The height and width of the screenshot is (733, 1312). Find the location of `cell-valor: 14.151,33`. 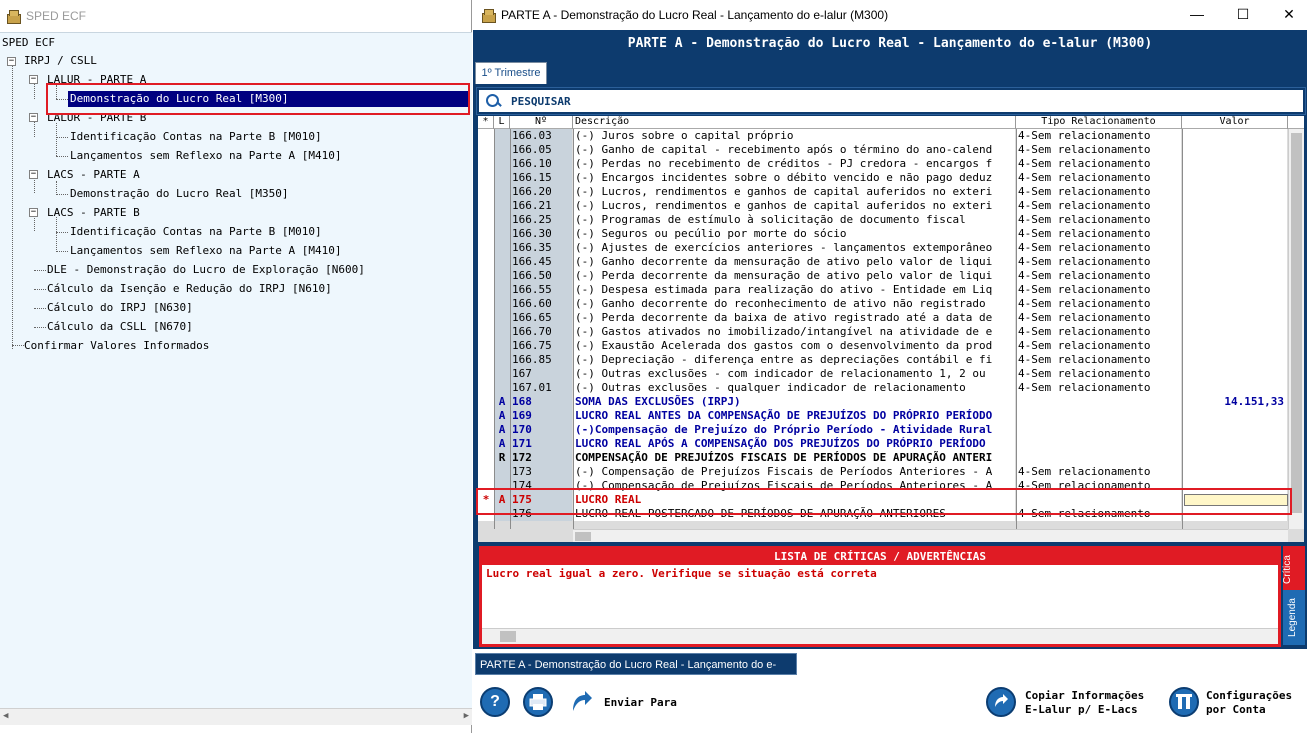

cell-valor: 14.151,33 is located at coordinates (1234, 402).